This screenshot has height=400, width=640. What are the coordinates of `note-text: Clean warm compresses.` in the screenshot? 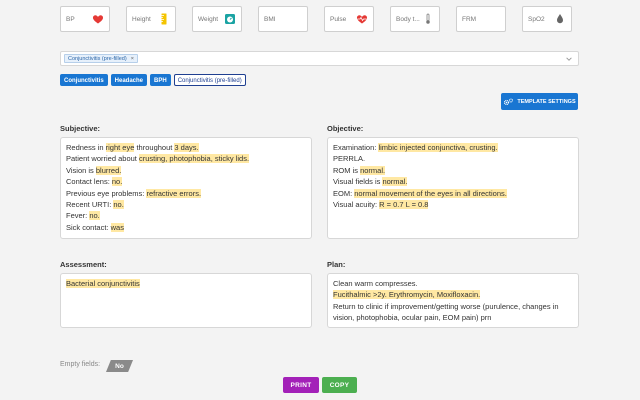 It's located at (375, 283).